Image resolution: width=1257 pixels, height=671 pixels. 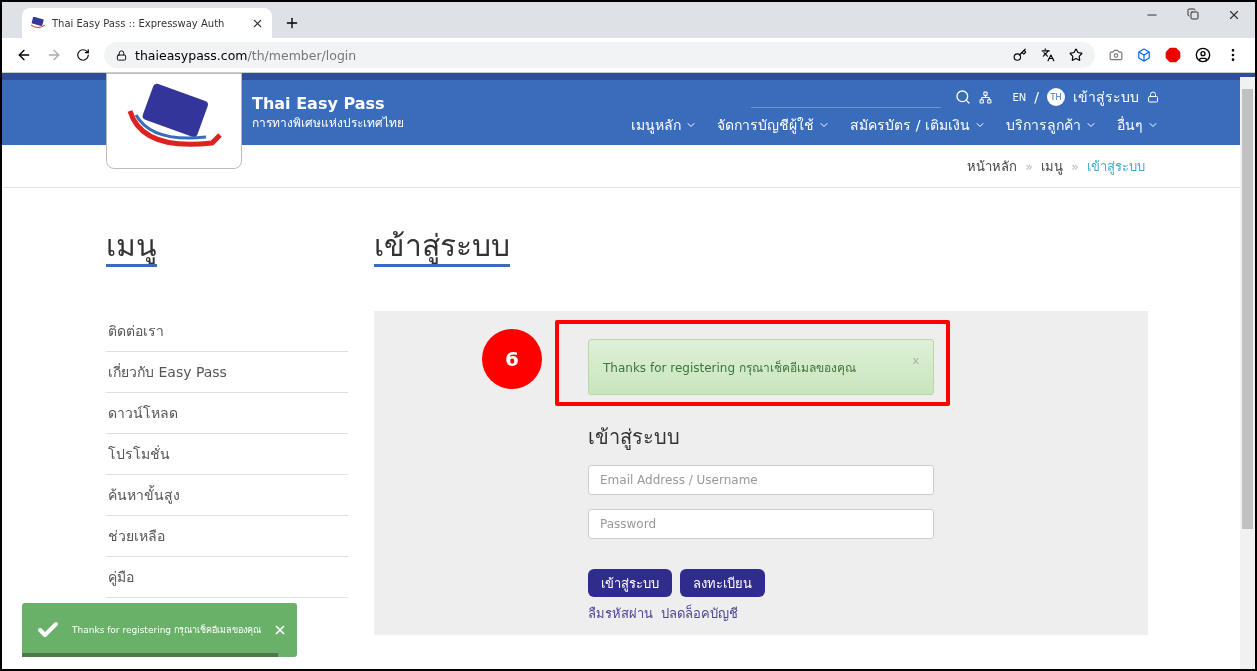 What do you see at coordinates (1203, 55) in the screenshot?
I see `profile-icon` at bounding box center [1203, 55].